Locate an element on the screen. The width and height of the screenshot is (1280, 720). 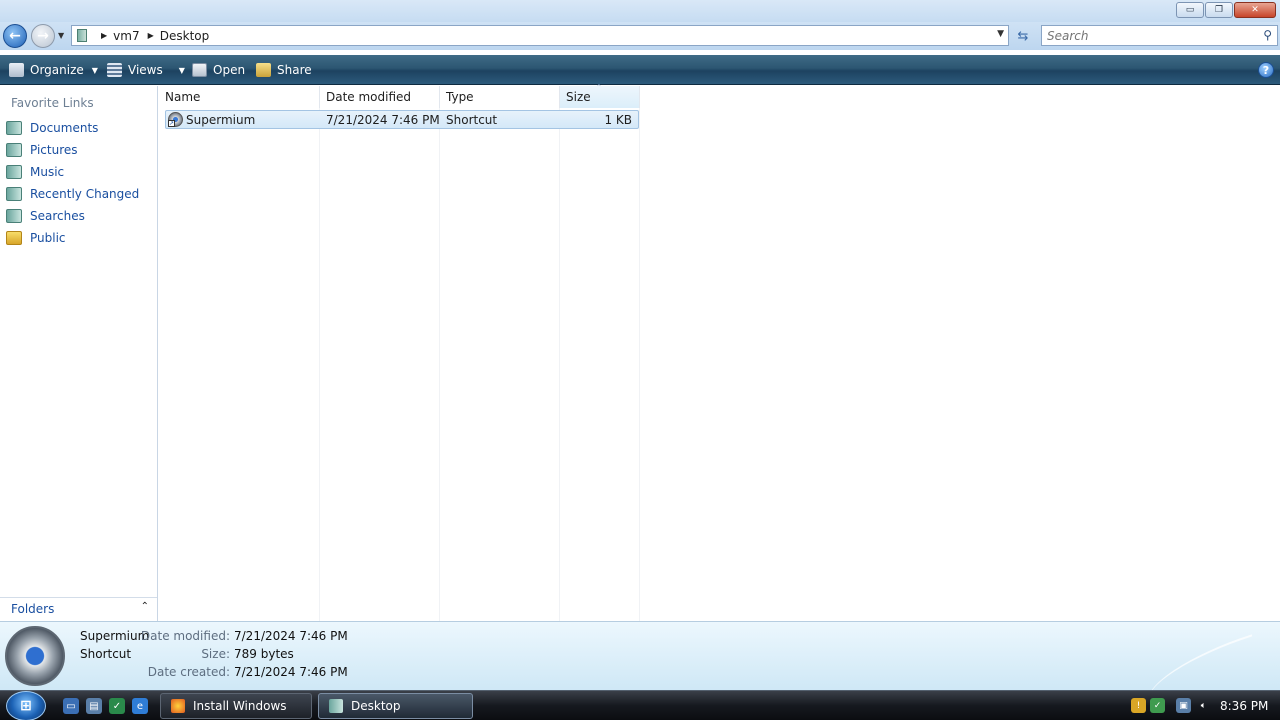
sort-indicator-icon: ⌃ is located at coordinates (599, 87).